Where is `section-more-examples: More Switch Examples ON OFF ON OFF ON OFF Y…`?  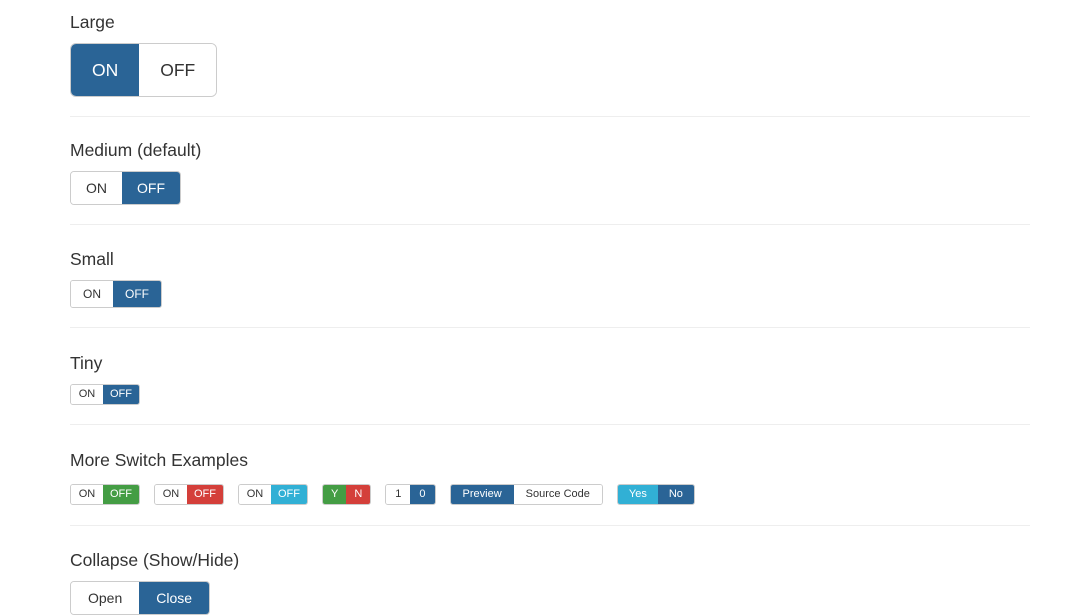
section-more-examples: More Switch Examples ON OFF ON OFF ON OFF Y… is located at coordinates (550, 475).